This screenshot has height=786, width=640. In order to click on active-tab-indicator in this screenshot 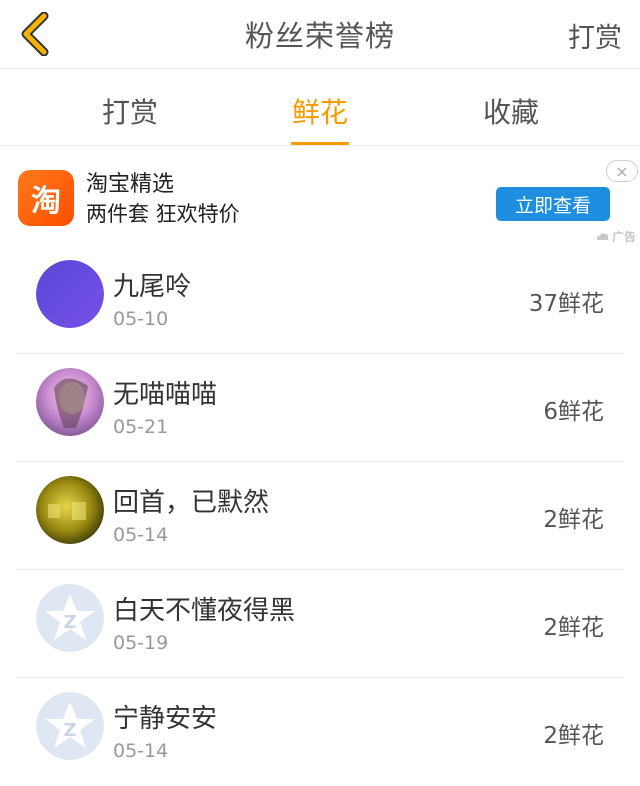, I will do `click(320, 143)`.